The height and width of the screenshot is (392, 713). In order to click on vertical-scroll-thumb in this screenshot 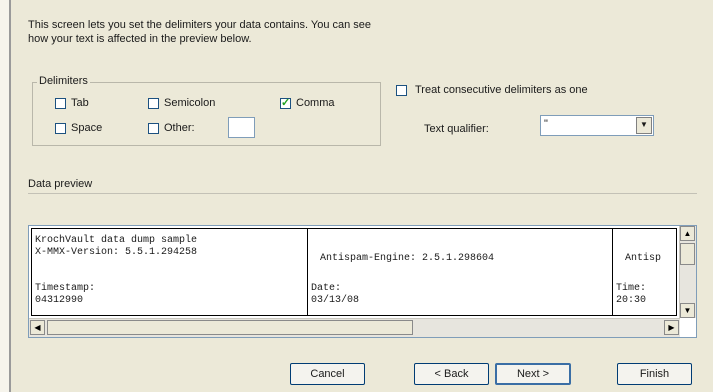, I will do `click(687, 254)`.